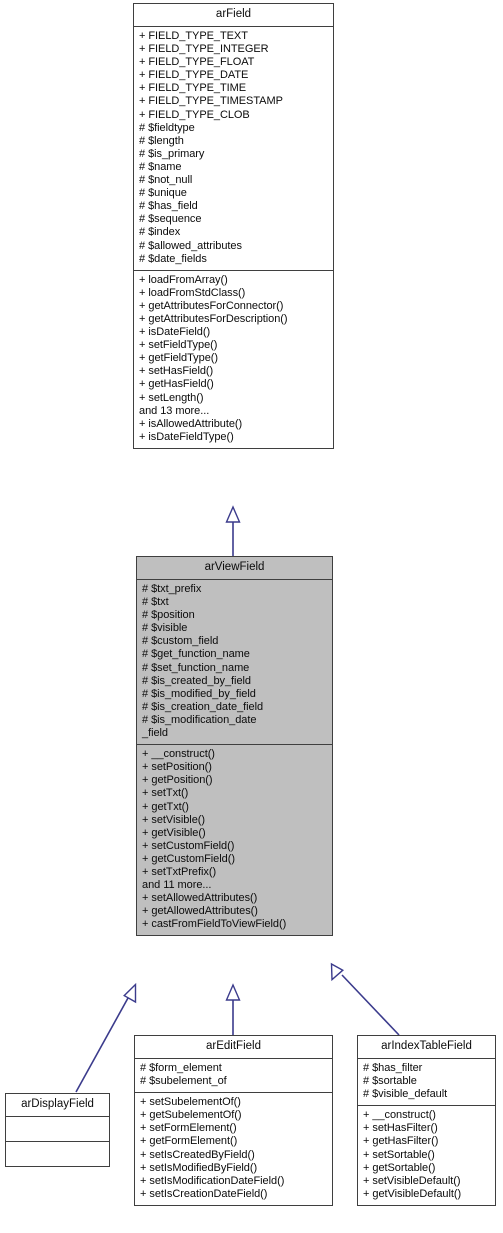  I want to click on member-item: # $has_filter, so click(393, 1068).